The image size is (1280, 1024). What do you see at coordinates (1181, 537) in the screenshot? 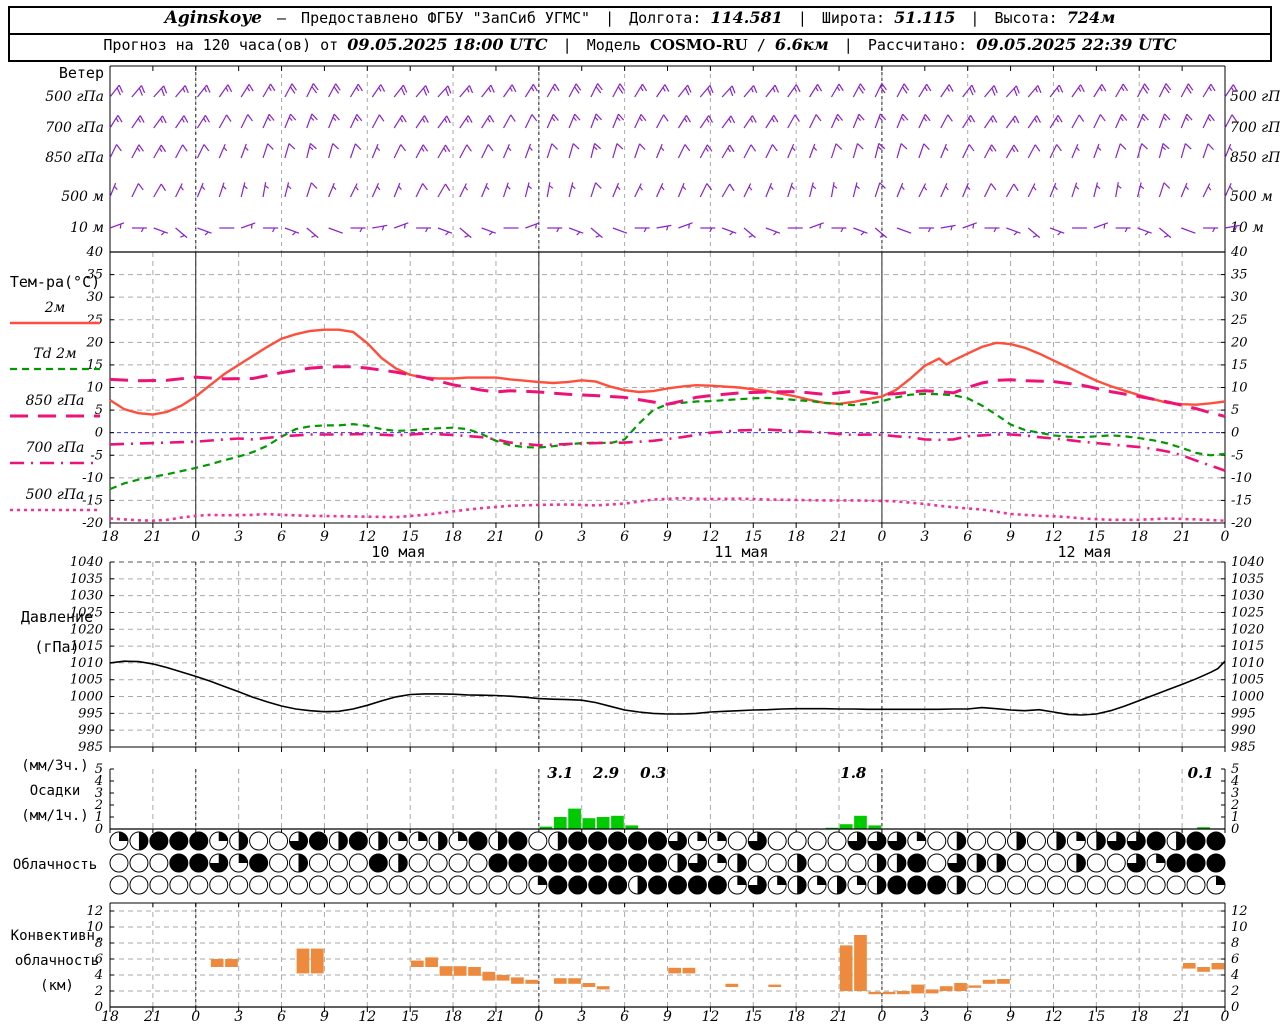
I see `time-tick-label: 21` at bounding box center [1181, 537].